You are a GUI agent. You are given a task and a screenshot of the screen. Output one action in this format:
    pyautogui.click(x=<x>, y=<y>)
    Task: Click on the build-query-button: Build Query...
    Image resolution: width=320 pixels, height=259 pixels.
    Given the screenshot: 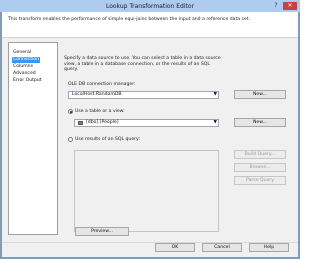 What is the action you would take?
    pyautogui.click(x=260, y=154)
    